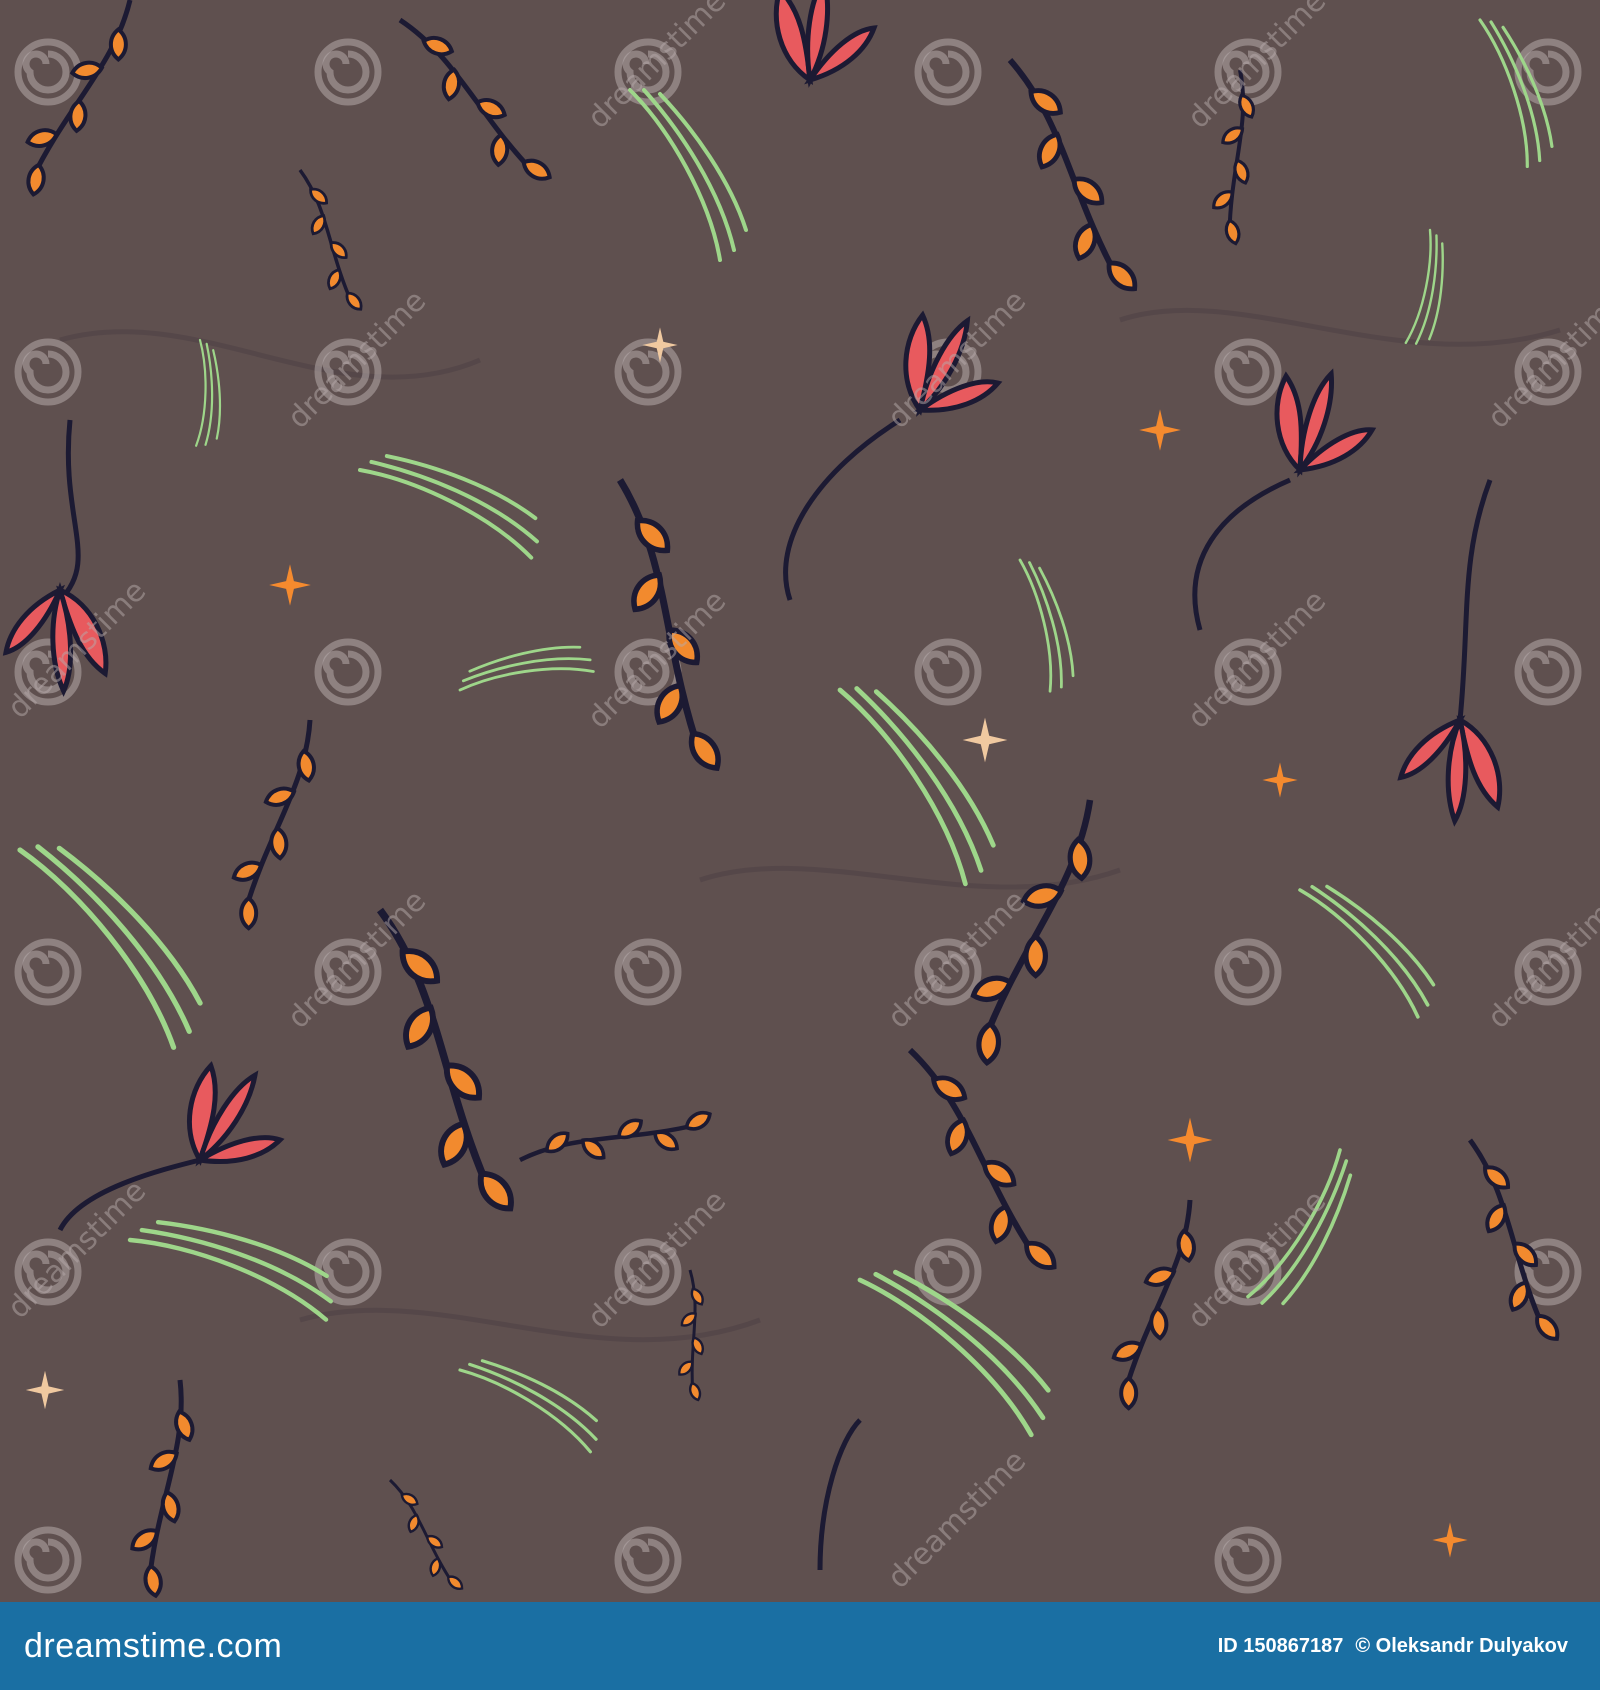 This screenshot has width=1600, height=1690. I want to click on brand-name: dreamstime.com, so click(153, 1645).